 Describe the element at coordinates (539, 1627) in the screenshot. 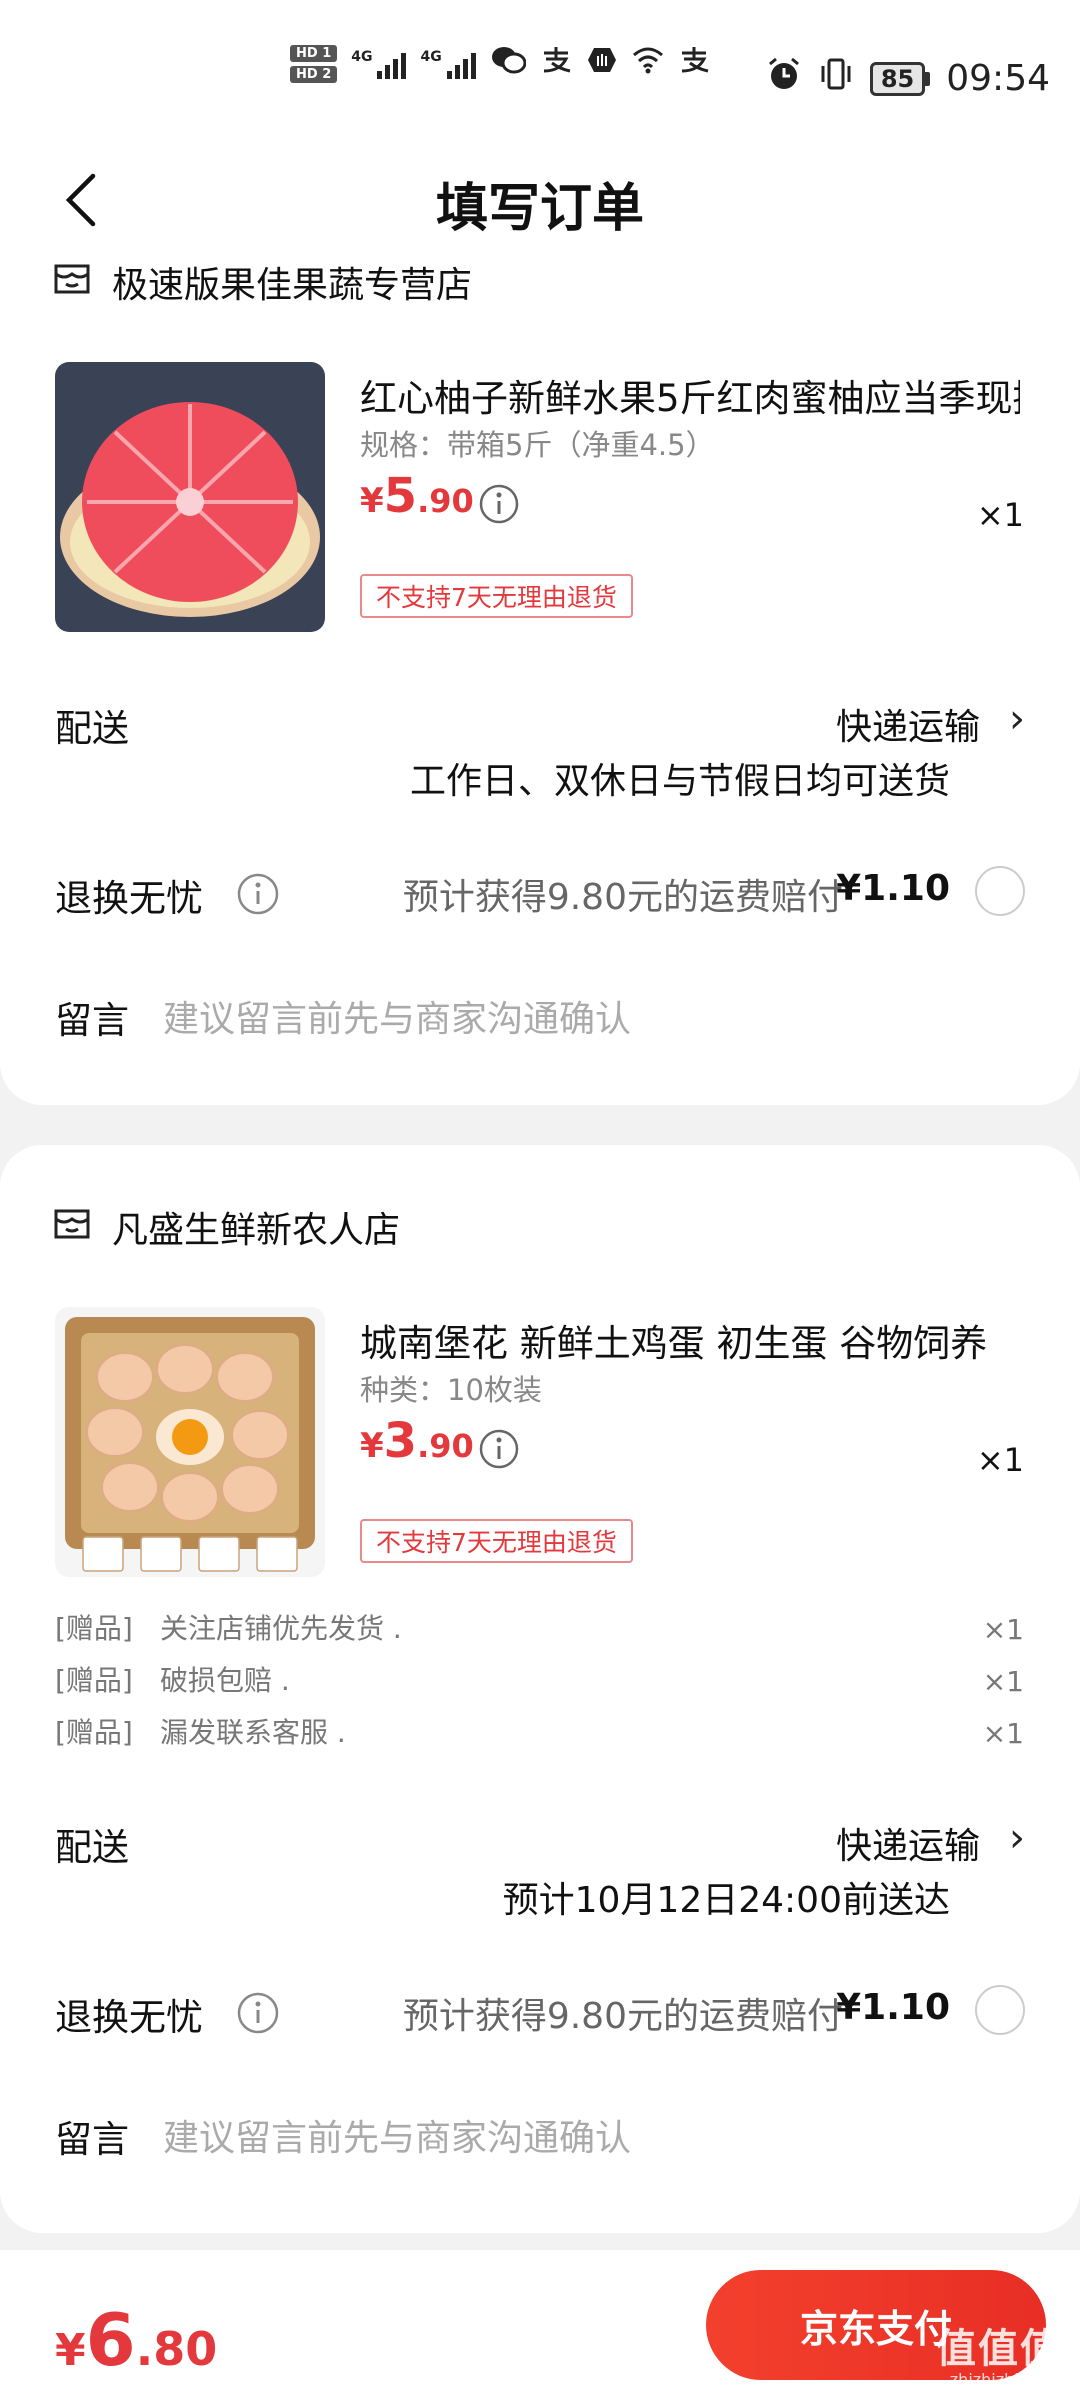

I see `gift-item: [赠品] 关注店铺优先发货 . ×1` at that location.